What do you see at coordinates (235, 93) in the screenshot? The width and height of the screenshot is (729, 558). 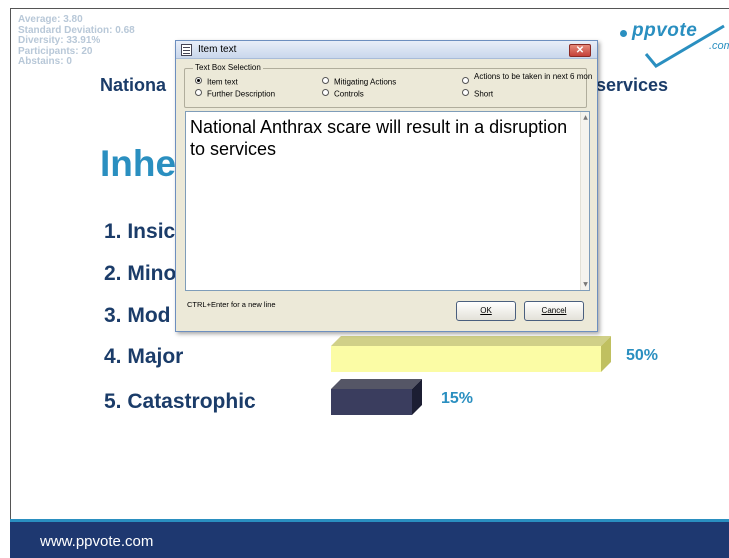 I see `radio-further-description: Further Description` at bounding box center [235, 93].